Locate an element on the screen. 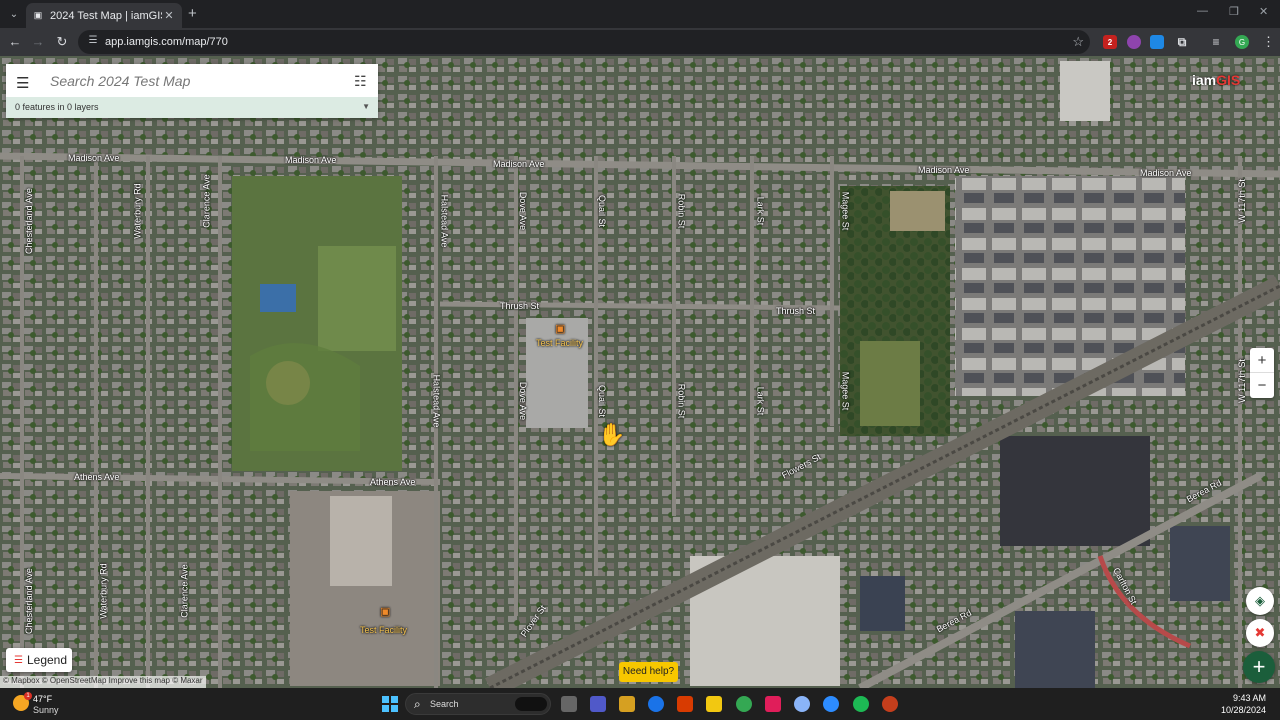 Image resolution: width=1280 pixels, height=720 pixels. forward-icon: → is located at coordinates (38, 41).